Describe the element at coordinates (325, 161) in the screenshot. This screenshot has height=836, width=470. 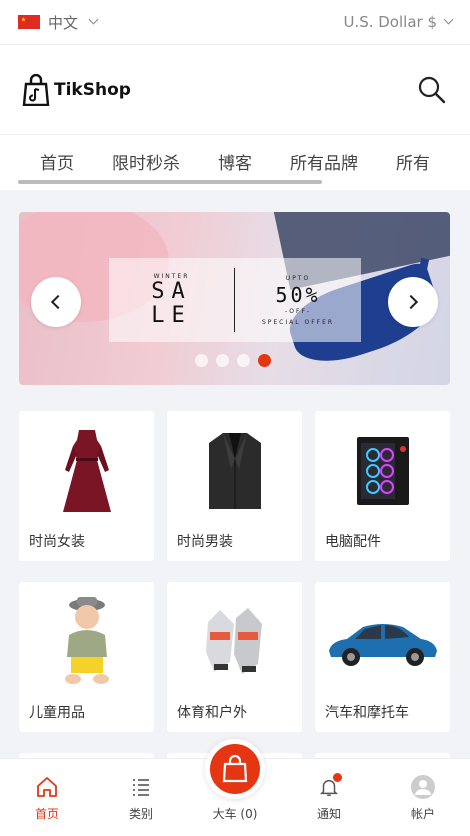
I see `nav-item-all-brands: 所有品牌` at that location.